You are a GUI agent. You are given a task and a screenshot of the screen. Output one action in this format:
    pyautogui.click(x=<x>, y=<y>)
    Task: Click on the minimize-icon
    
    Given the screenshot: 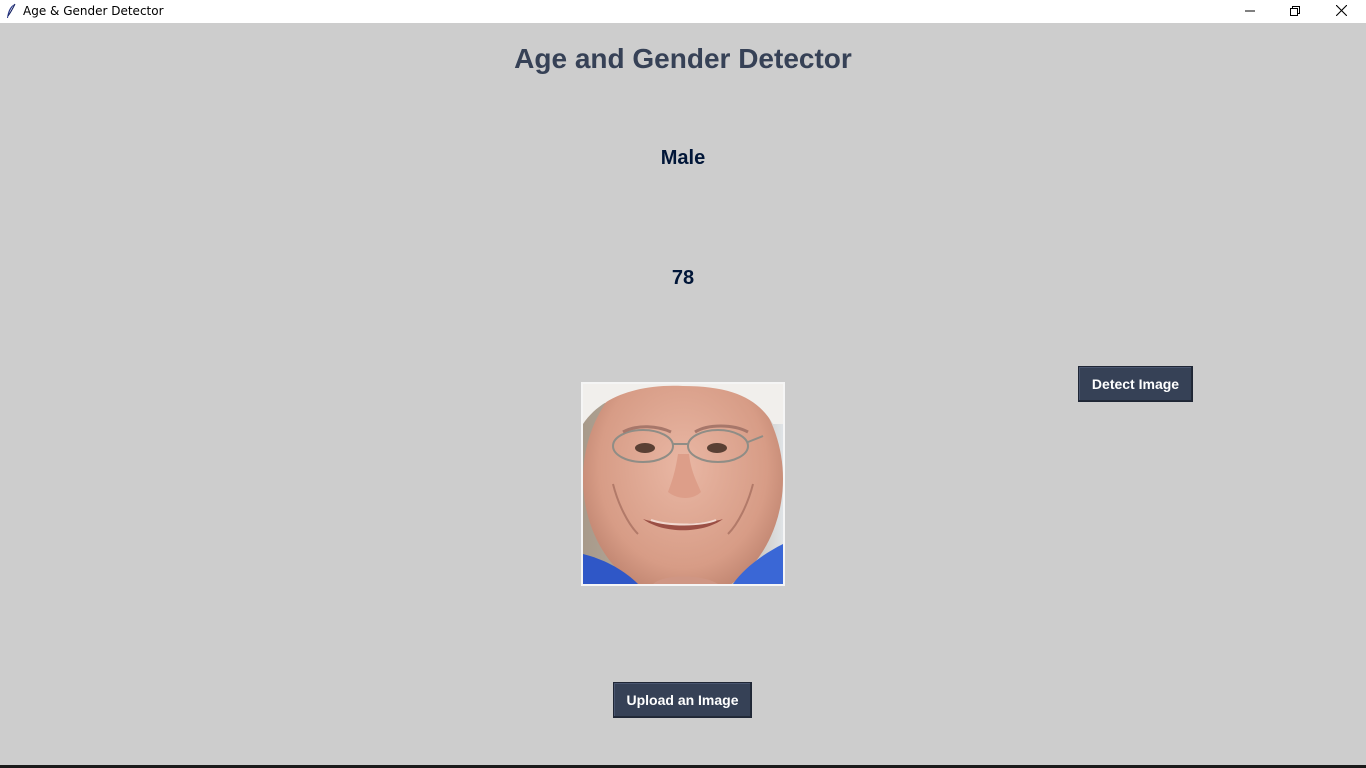 What is the action you would take?
    pyautogui.click(x=1250, y=12)
    